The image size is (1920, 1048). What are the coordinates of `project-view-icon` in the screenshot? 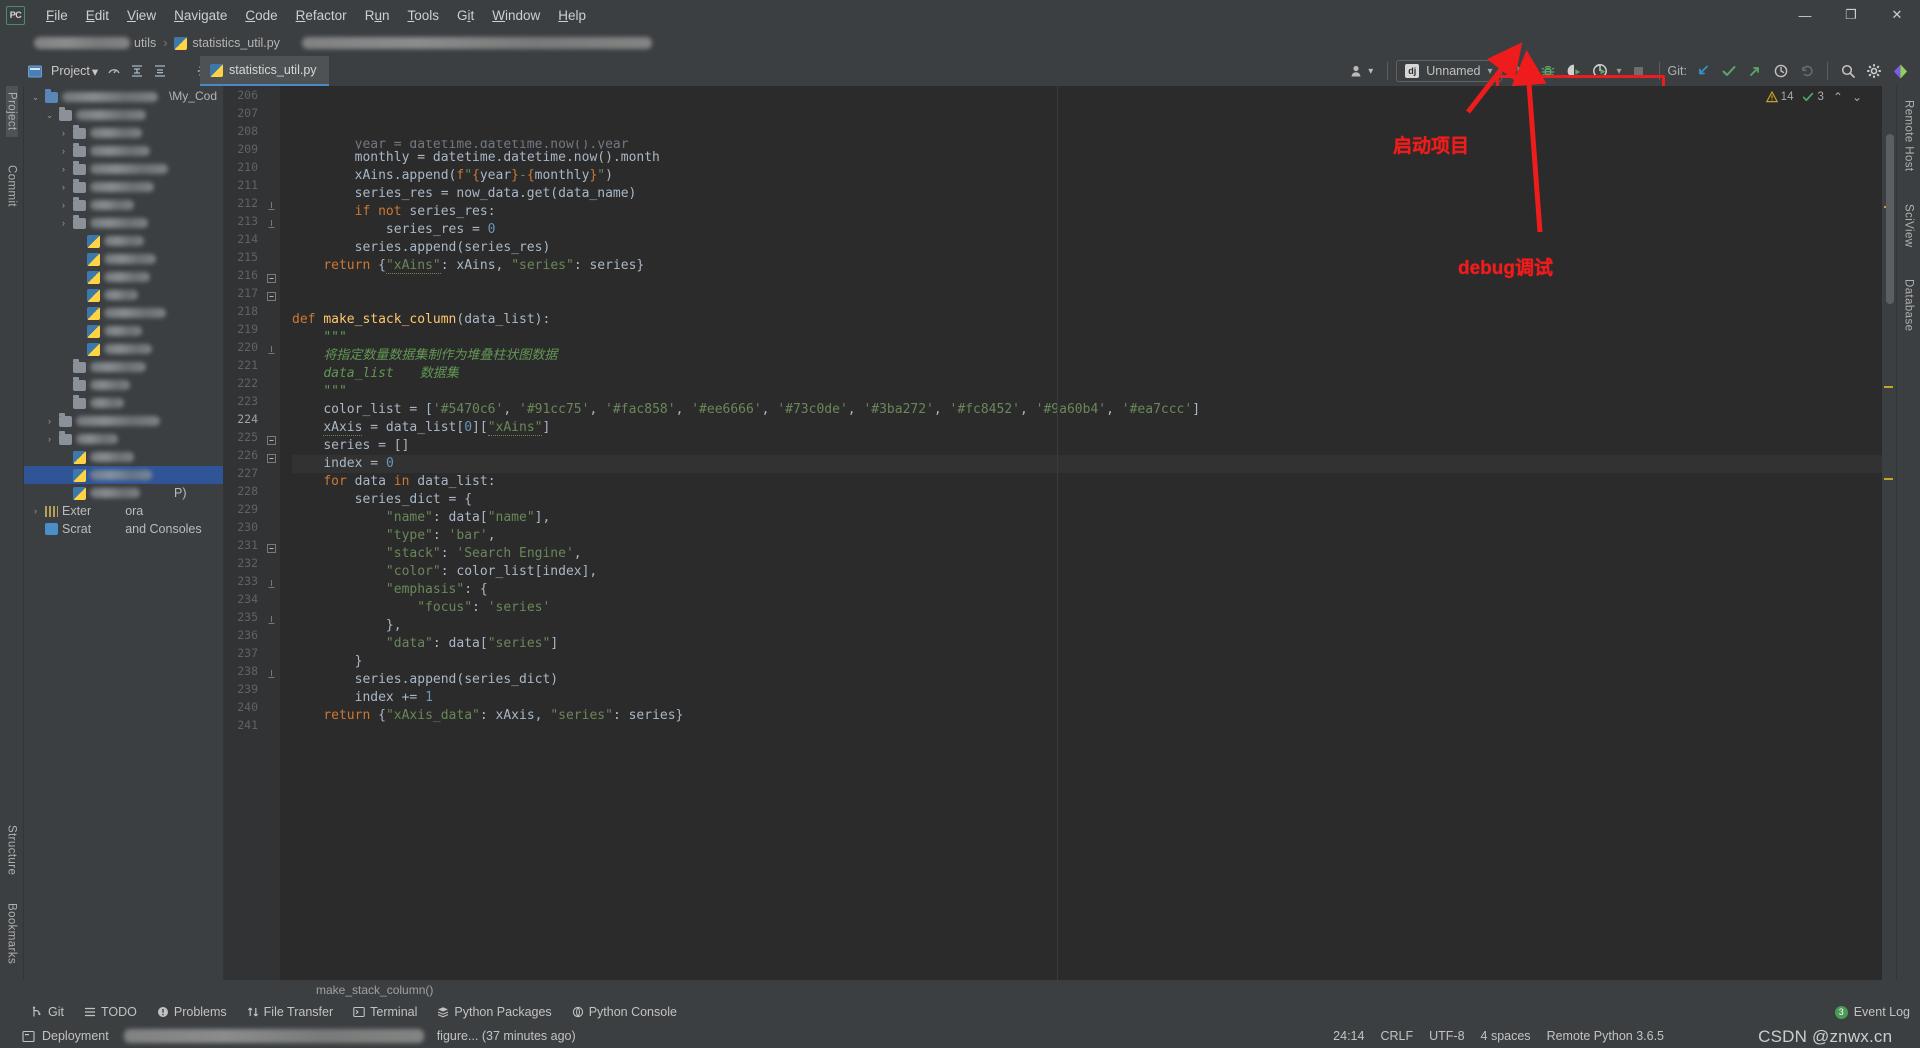 It's located at (35, 71).